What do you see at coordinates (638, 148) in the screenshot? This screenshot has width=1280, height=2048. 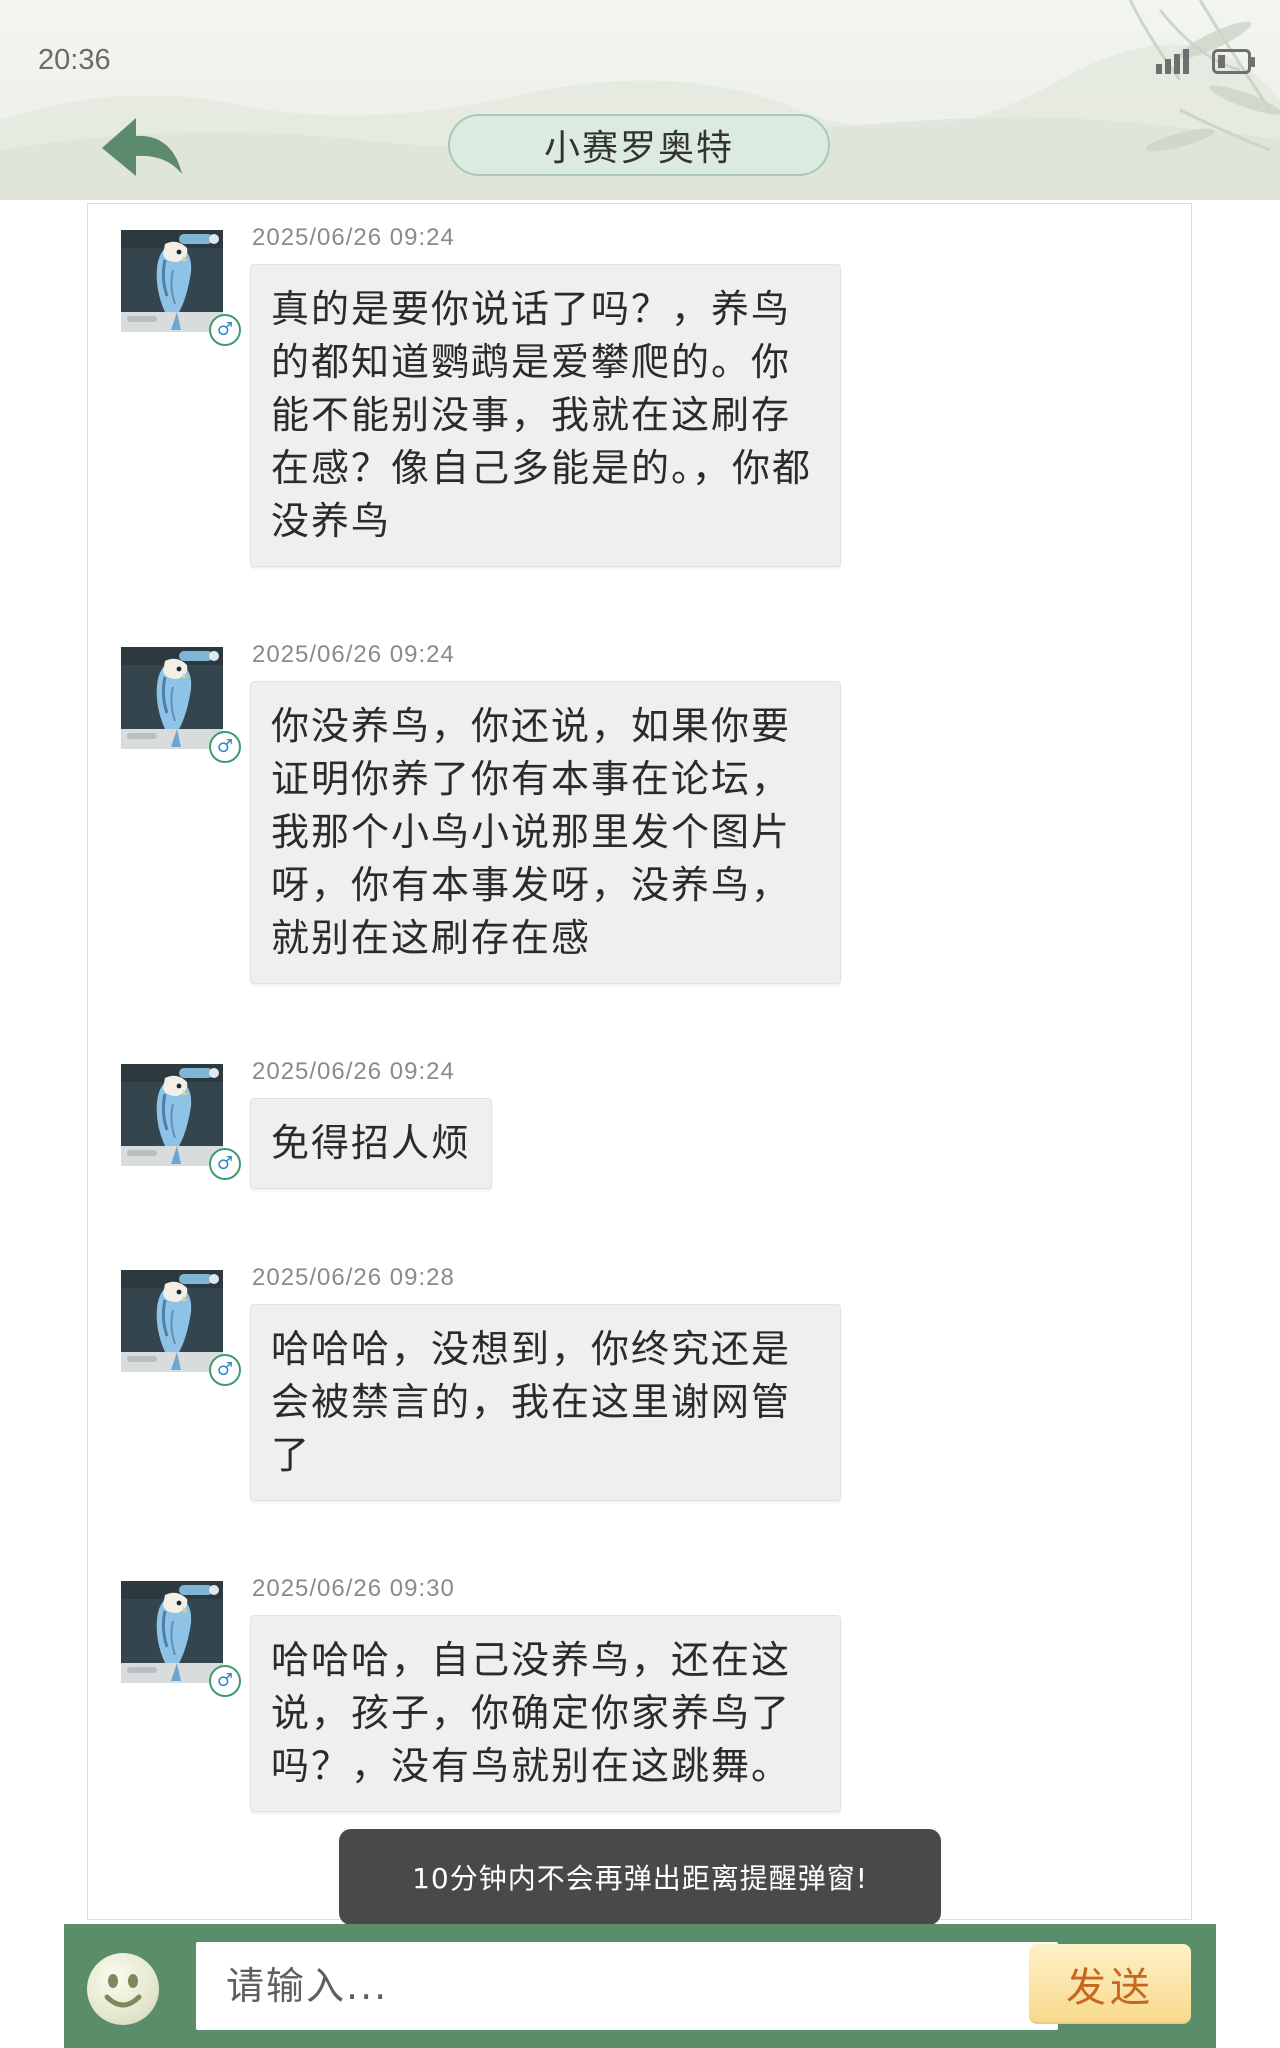 I see `page-title: 小赛罗奥特` at bounding box center [638, 148].